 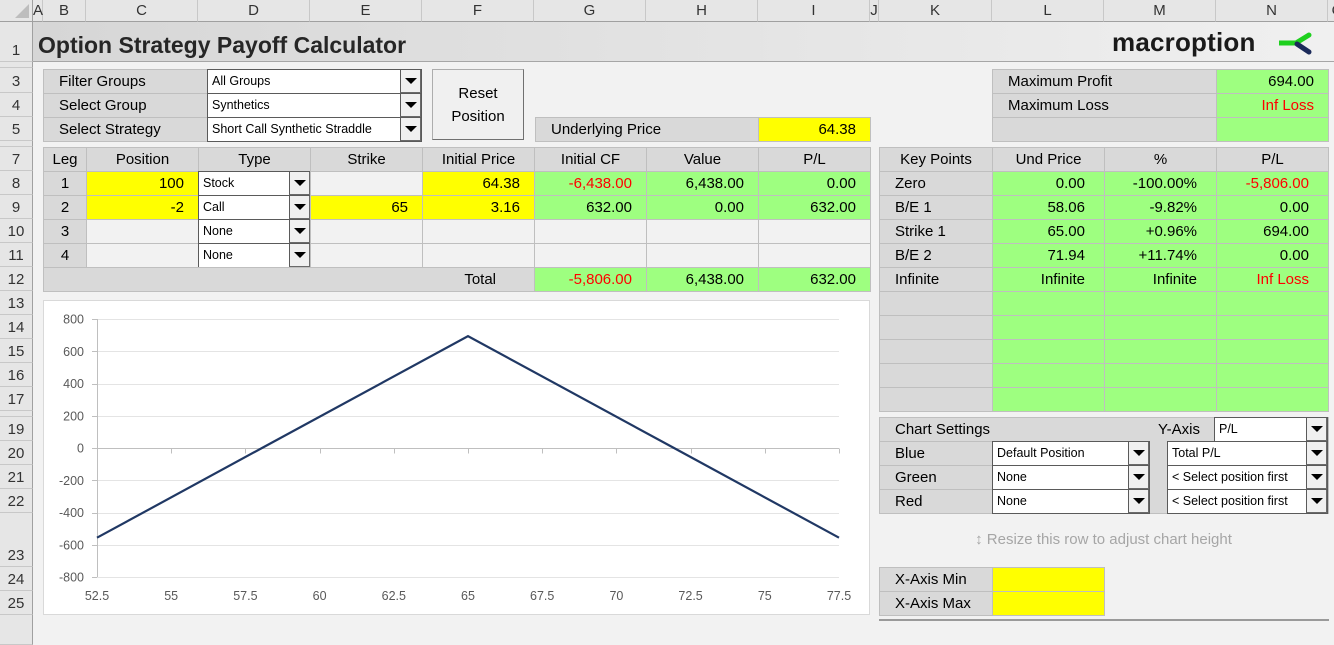 I want to click on leg-type-dropdown: Stock, so click(x=254, y=183).